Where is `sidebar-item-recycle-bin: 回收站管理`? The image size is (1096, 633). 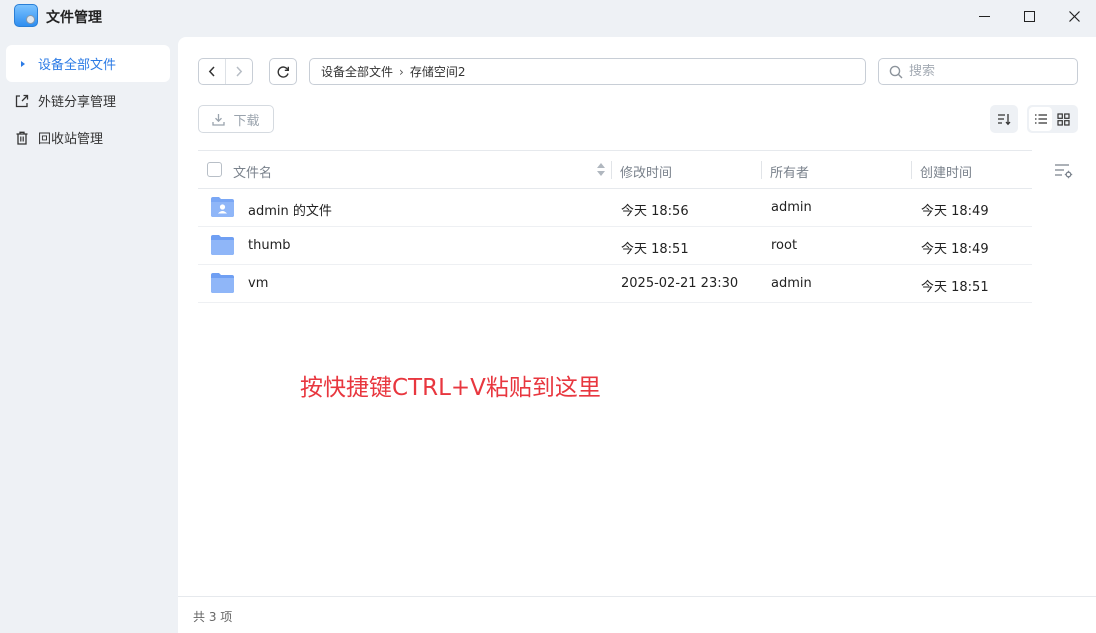
sidebar-item-recycle-bin: 回收站管理 is located at coordinates (88, 137).